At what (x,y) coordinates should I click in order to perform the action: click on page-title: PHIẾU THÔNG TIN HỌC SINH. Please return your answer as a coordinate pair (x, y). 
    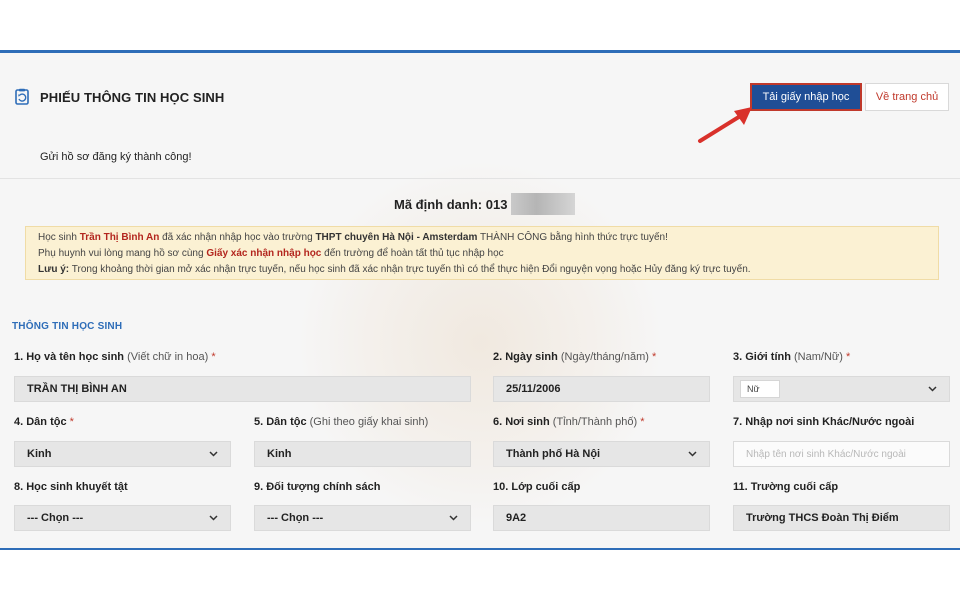
    Looking at the image, I should click on (132, 97).